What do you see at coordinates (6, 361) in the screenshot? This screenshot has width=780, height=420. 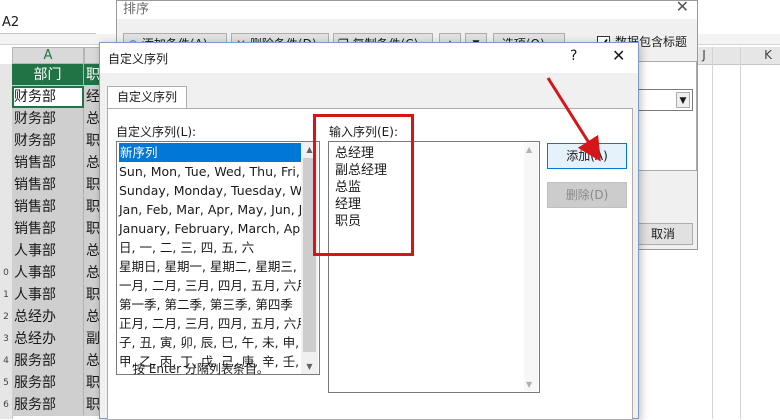 I see `row-number: 4` at bounding box center [6, 361].